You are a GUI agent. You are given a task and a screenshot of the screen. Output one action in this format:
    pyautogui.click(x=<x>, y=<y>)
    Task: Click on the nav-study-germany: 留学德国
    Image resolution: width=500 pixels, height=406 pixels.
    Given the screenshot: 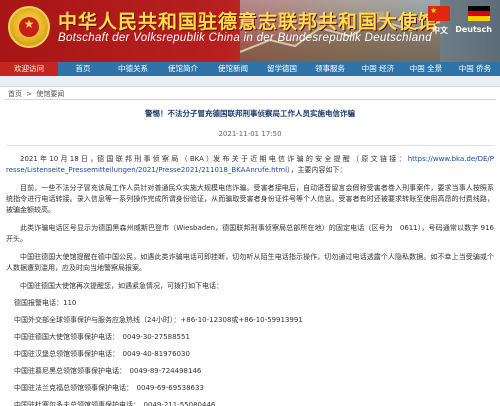 What is the action you would take?
    pyautogui.click(x=282, y=69)
    